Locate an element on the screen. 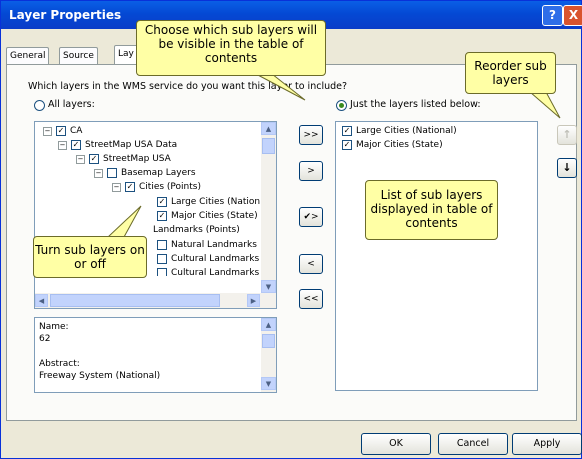 Image resolution: width=582 pixels, height=459 pixels. reorder-sublayers-callout: Reorder sub layers is located at coordinates (510, 73).